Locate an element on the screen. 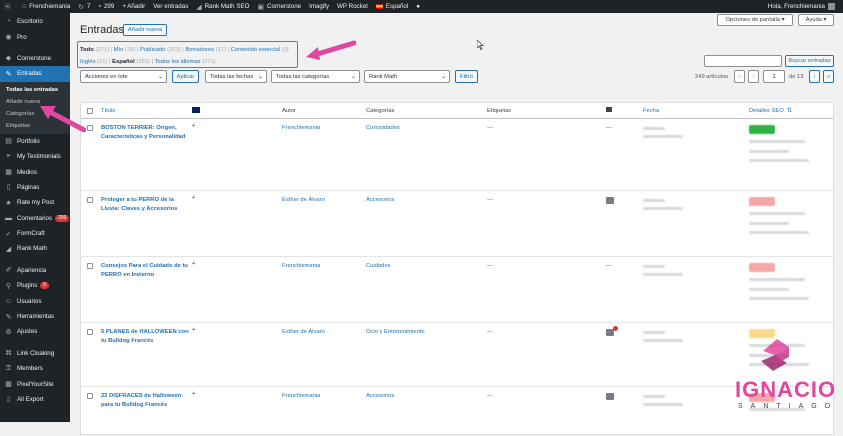  categories-select: Todas las categorías ⌄ is located at coordinates (315, 76).